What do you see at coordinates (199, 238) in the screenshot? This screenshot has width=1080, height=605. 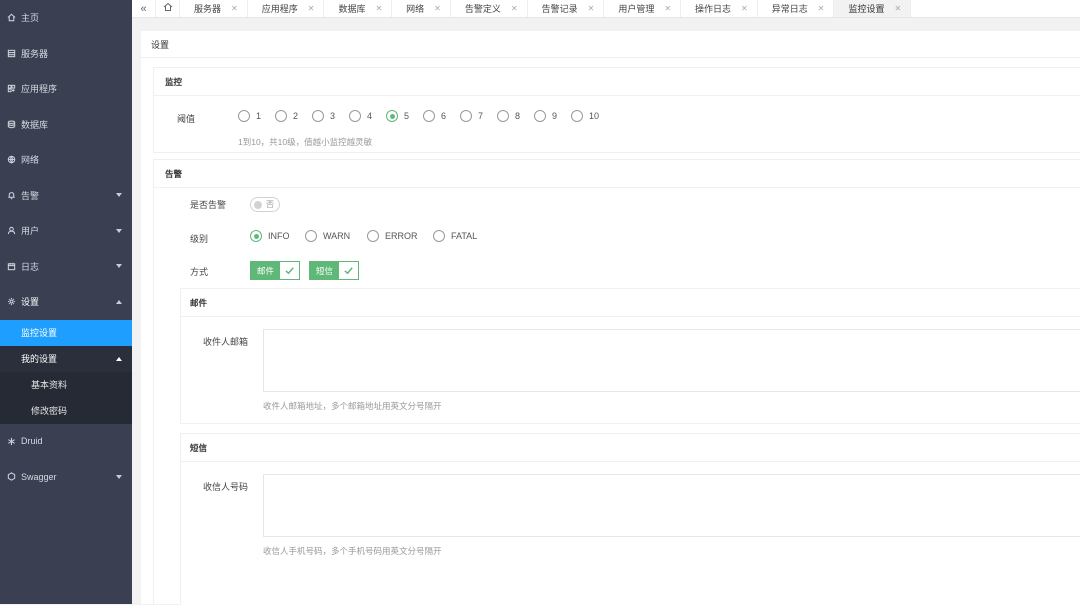 I see `alarm-level-label: 级别` at bounding box center [199, 238].